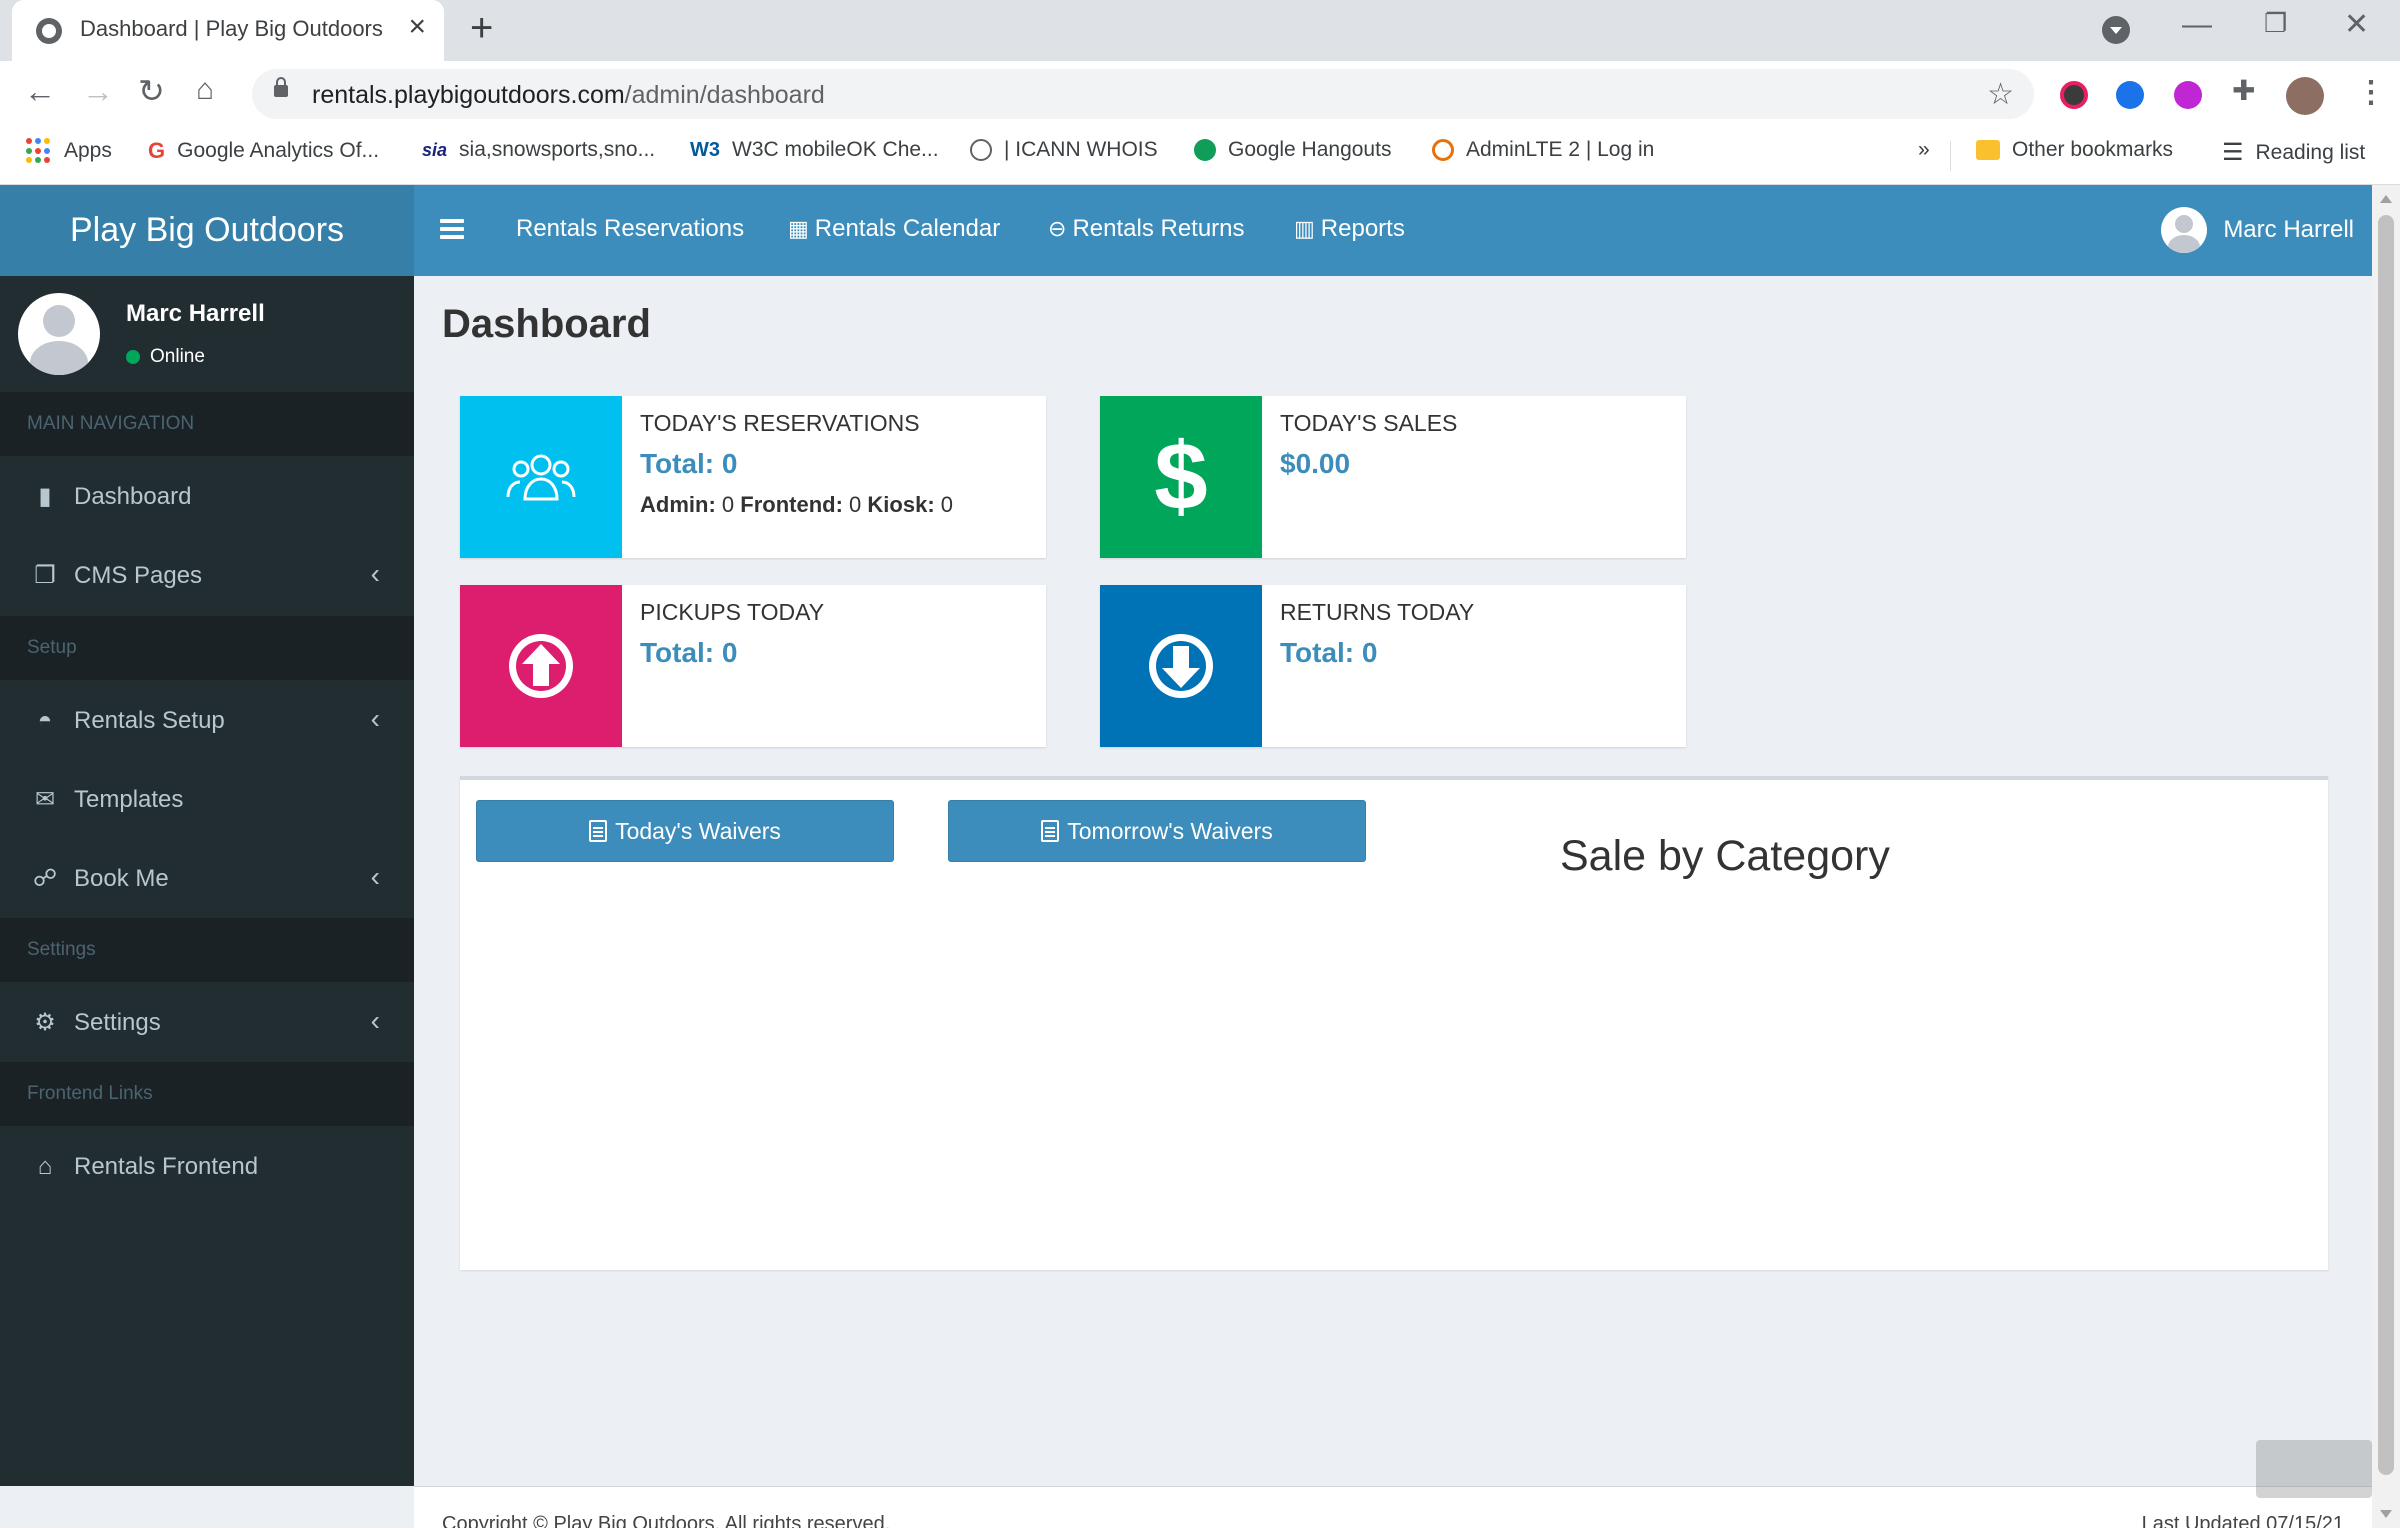  I want to click on pickups-label: PICKUPS TODAY, so click(732, 612).